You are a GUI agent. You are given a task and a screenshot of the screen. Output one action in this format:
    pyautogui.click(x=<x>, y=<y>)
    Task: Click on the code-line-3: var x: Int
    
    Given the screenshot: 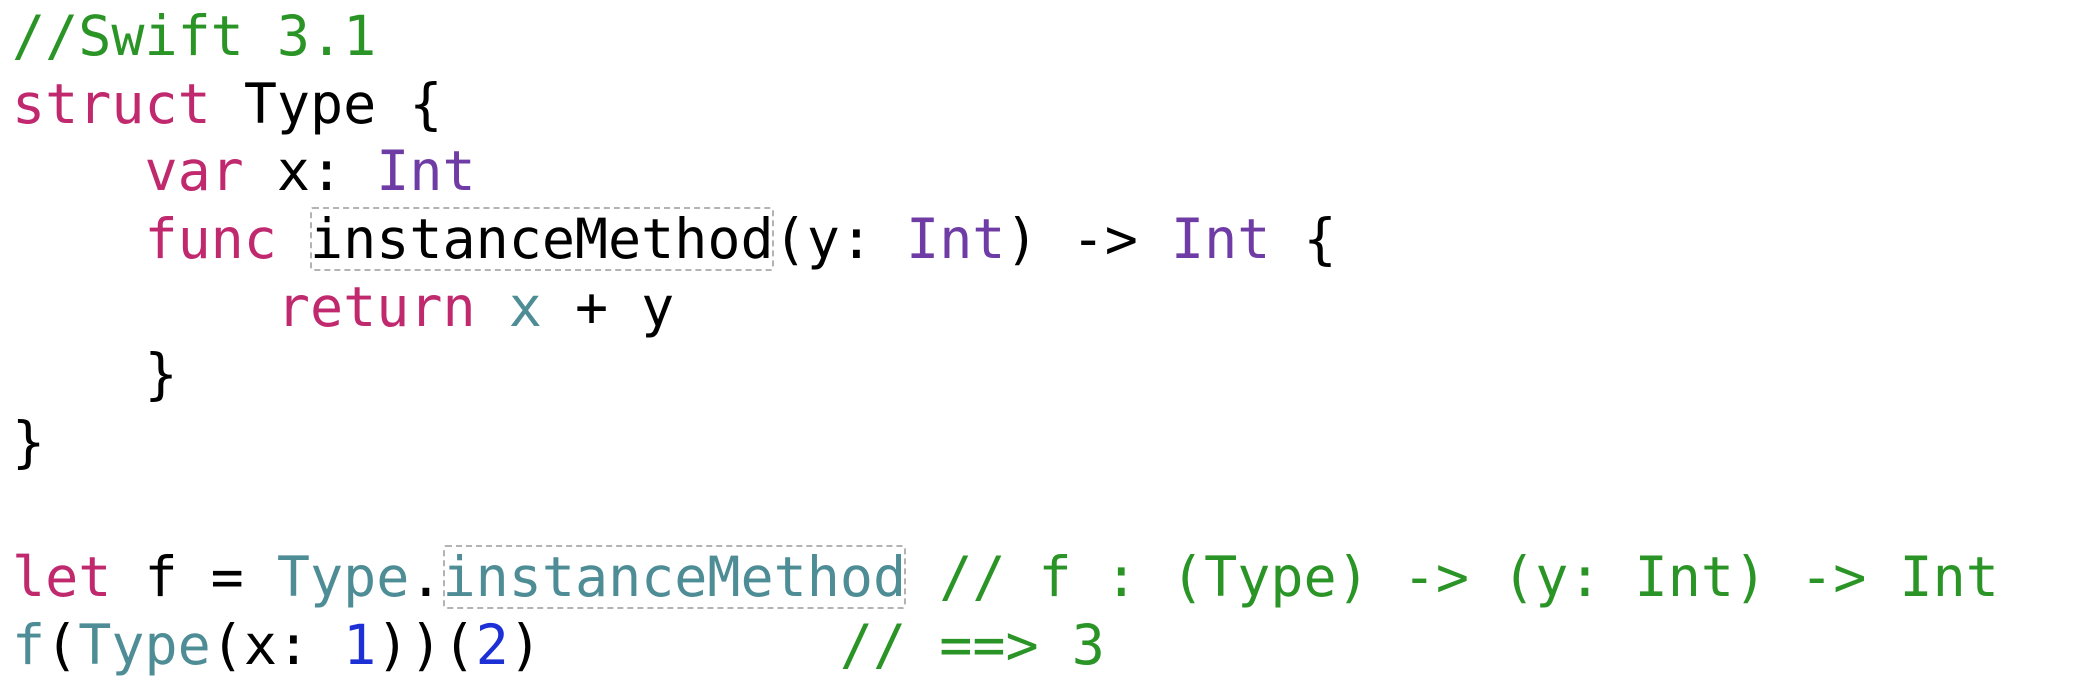 What is the action you would take?
    pyautogui.click(x=244, y=171)
    